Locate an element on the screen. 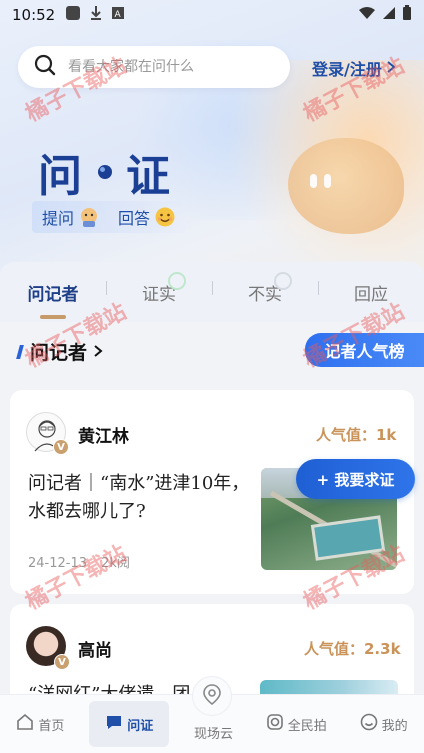 The height and width of the screenshot is (753, 424). location-icon is located at coordinates (212, 696).